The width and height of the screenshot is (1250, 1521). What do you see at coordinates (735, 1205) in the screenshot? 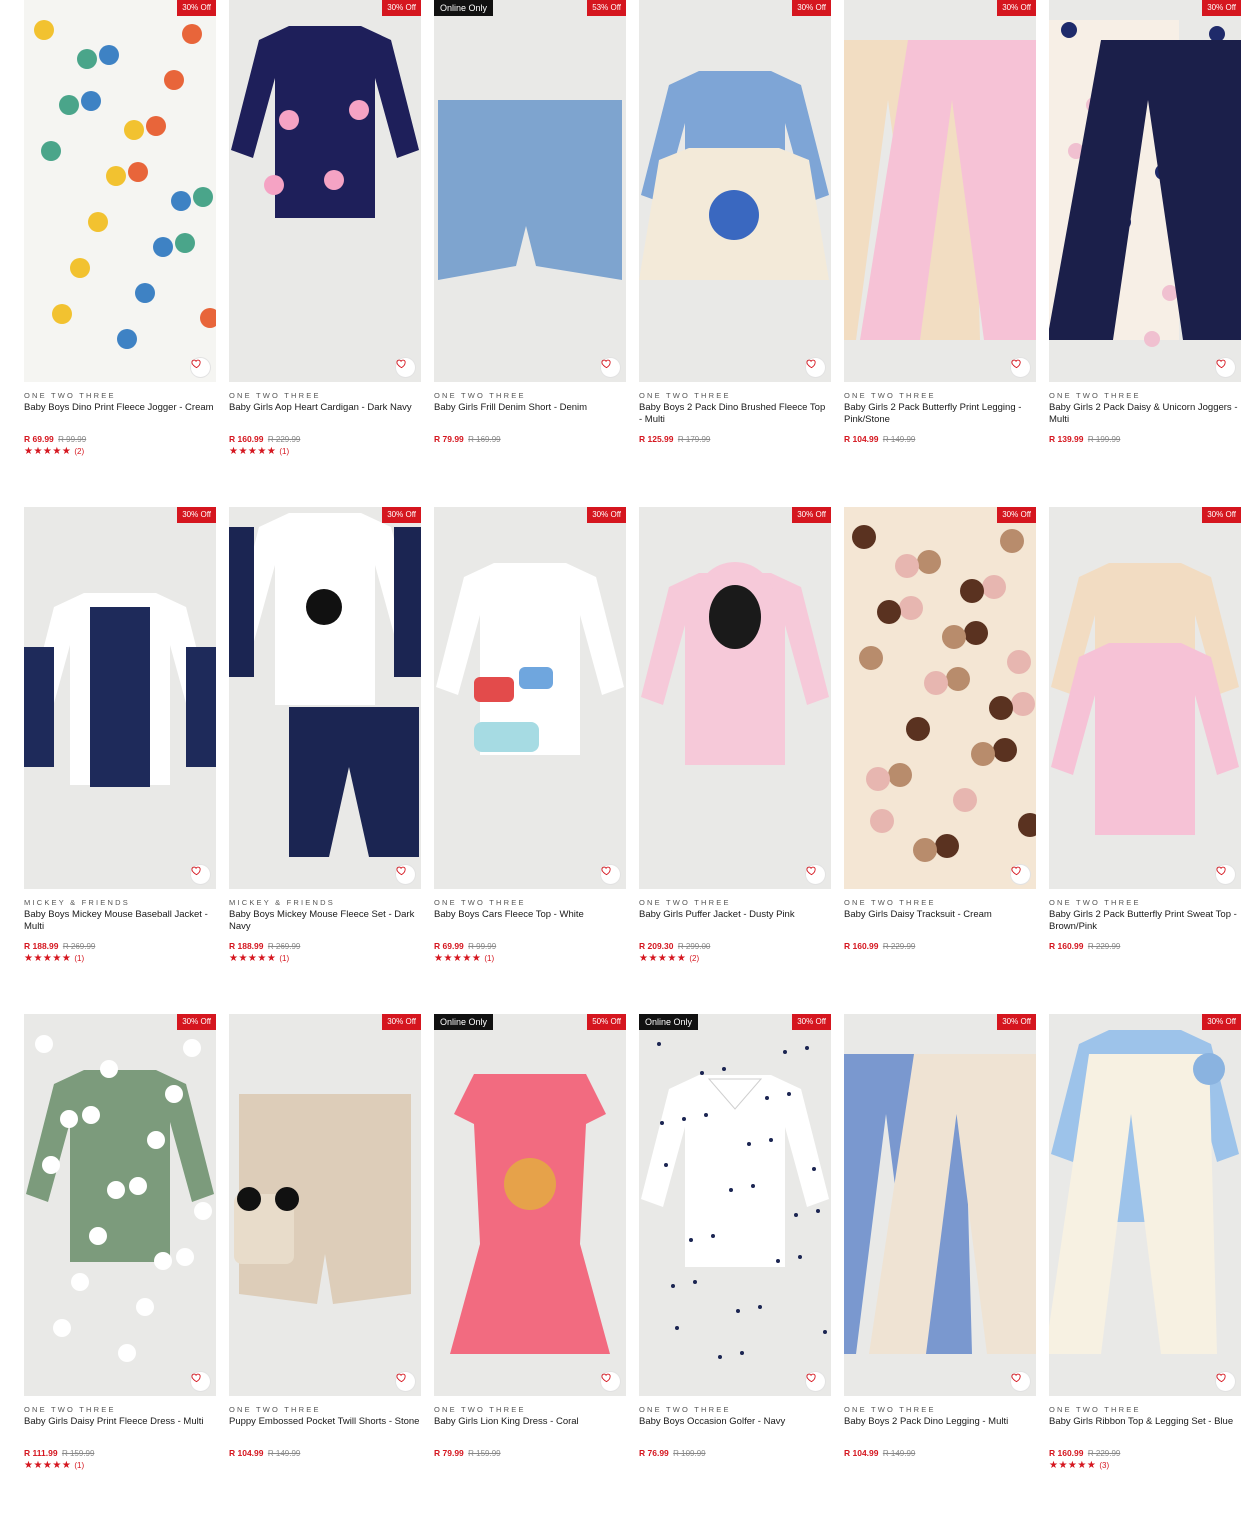
I see `product-image: Online Only 30% Off` at bounding box center [735, 1205].